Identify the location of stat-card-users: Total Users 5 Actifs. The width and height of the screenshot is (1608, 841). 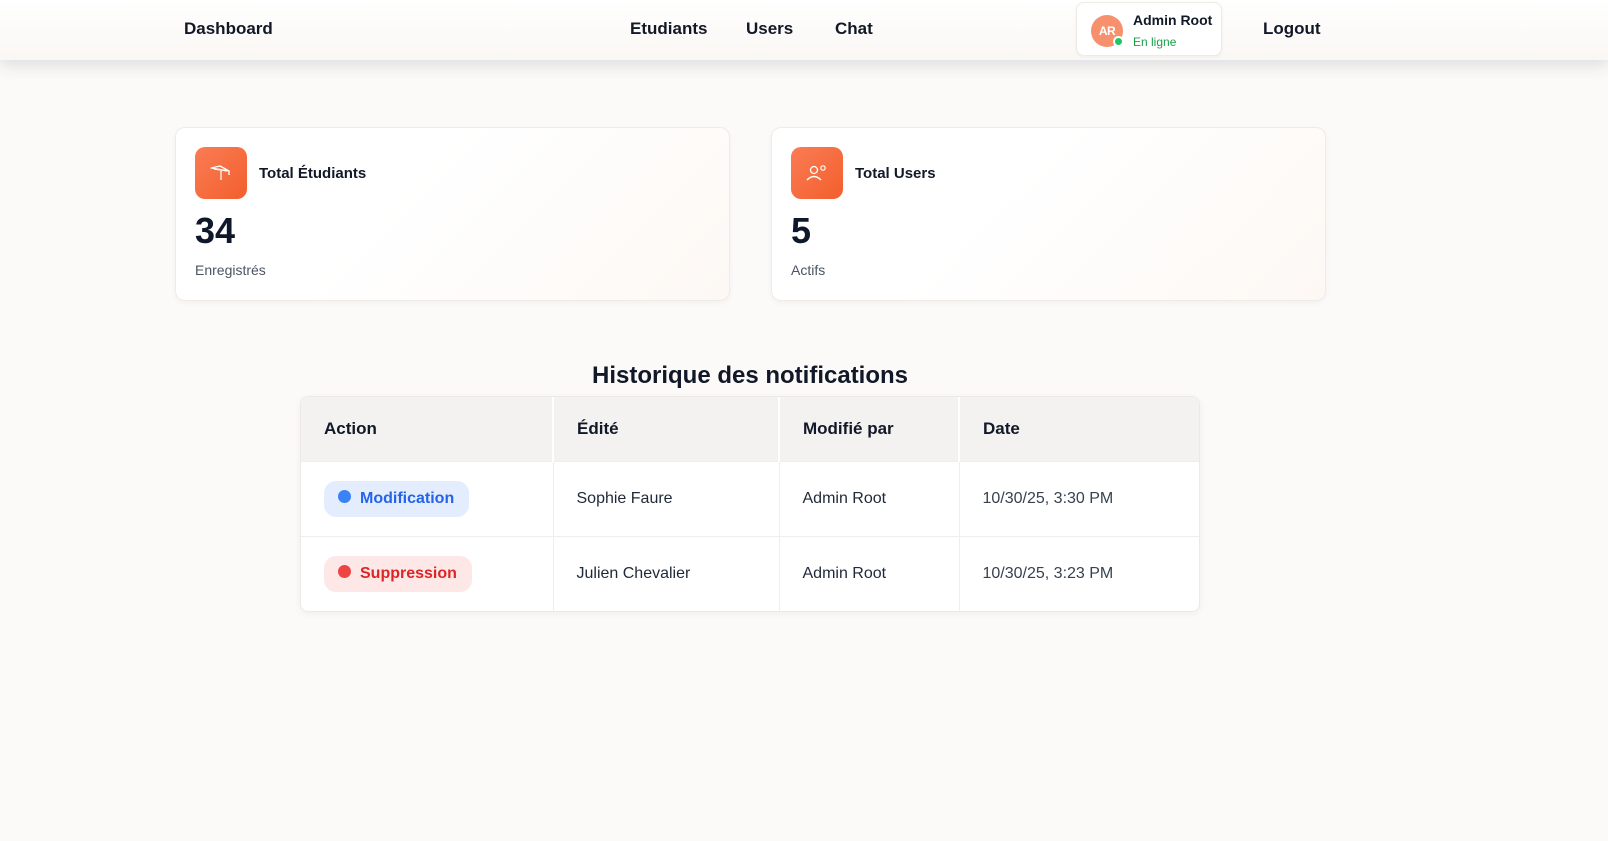
(1048, 214).